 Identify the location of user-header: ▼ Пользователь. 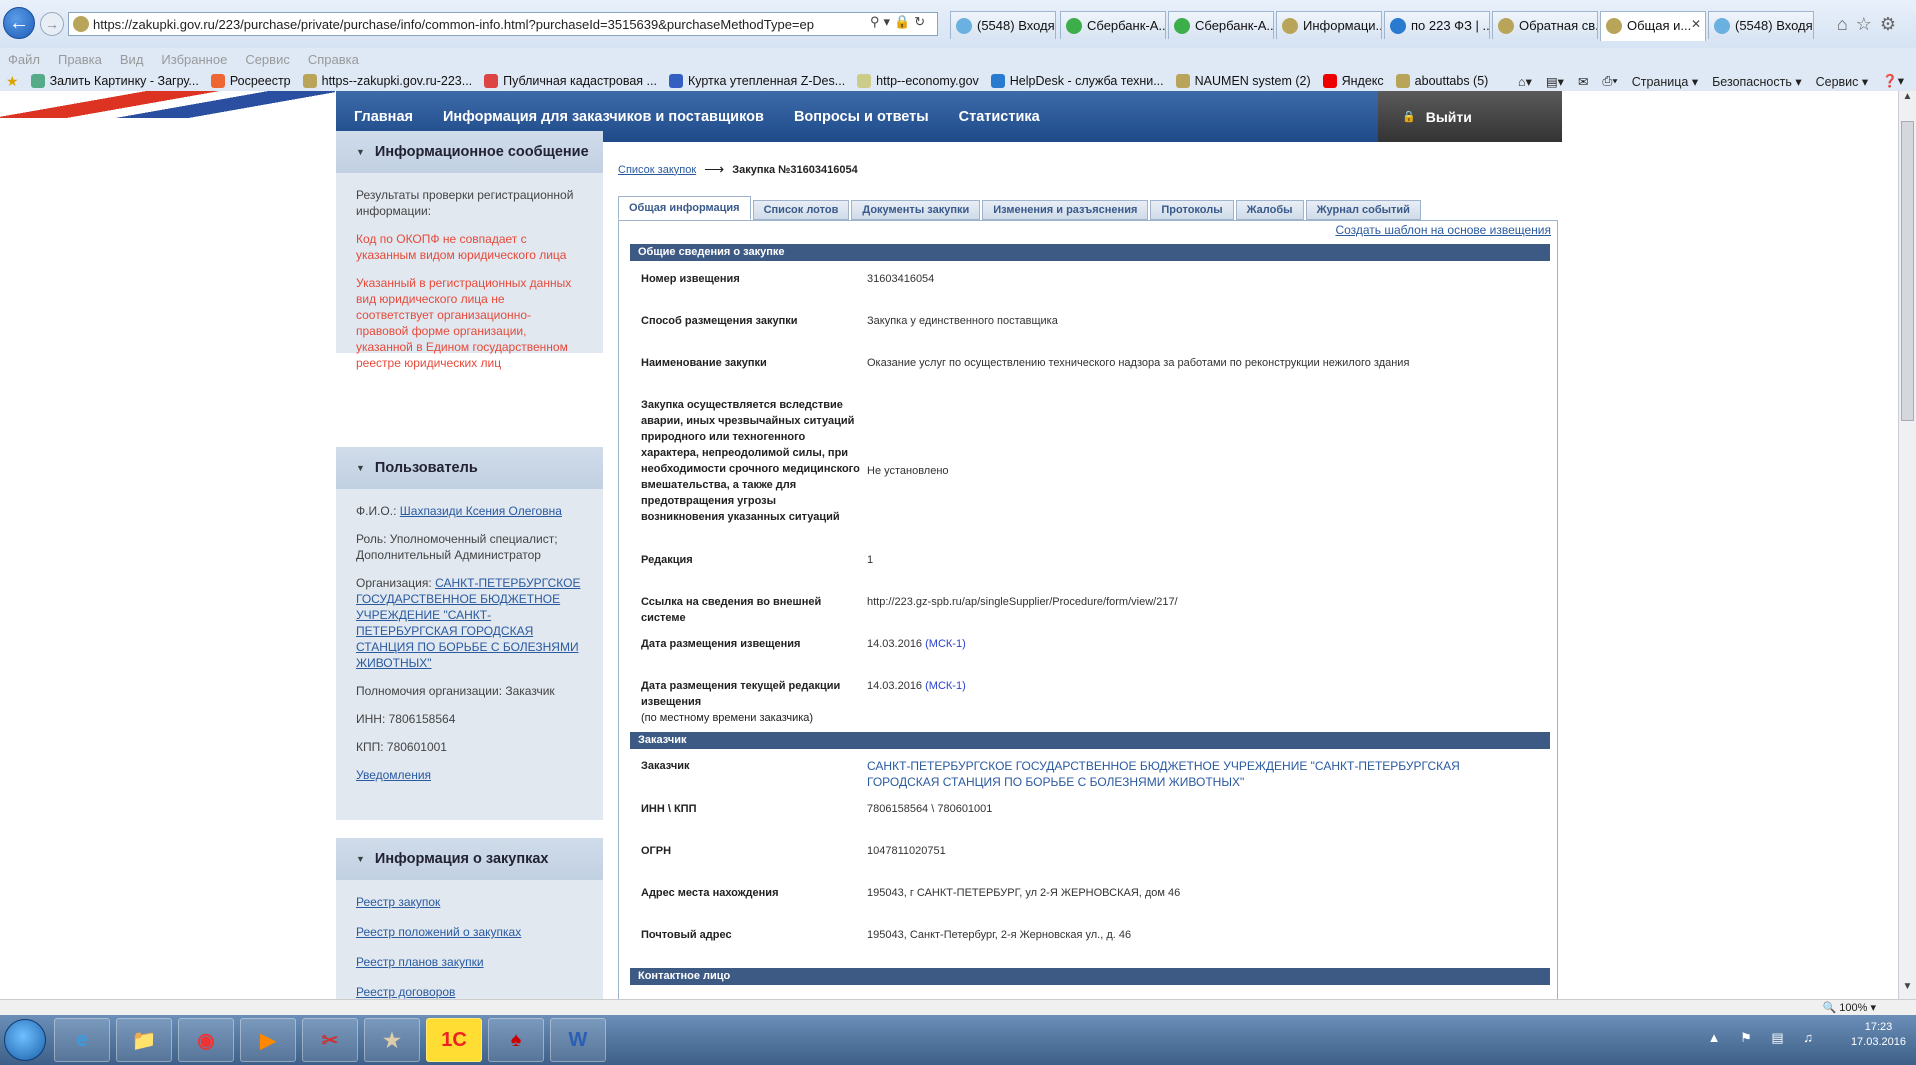
(469, 468).